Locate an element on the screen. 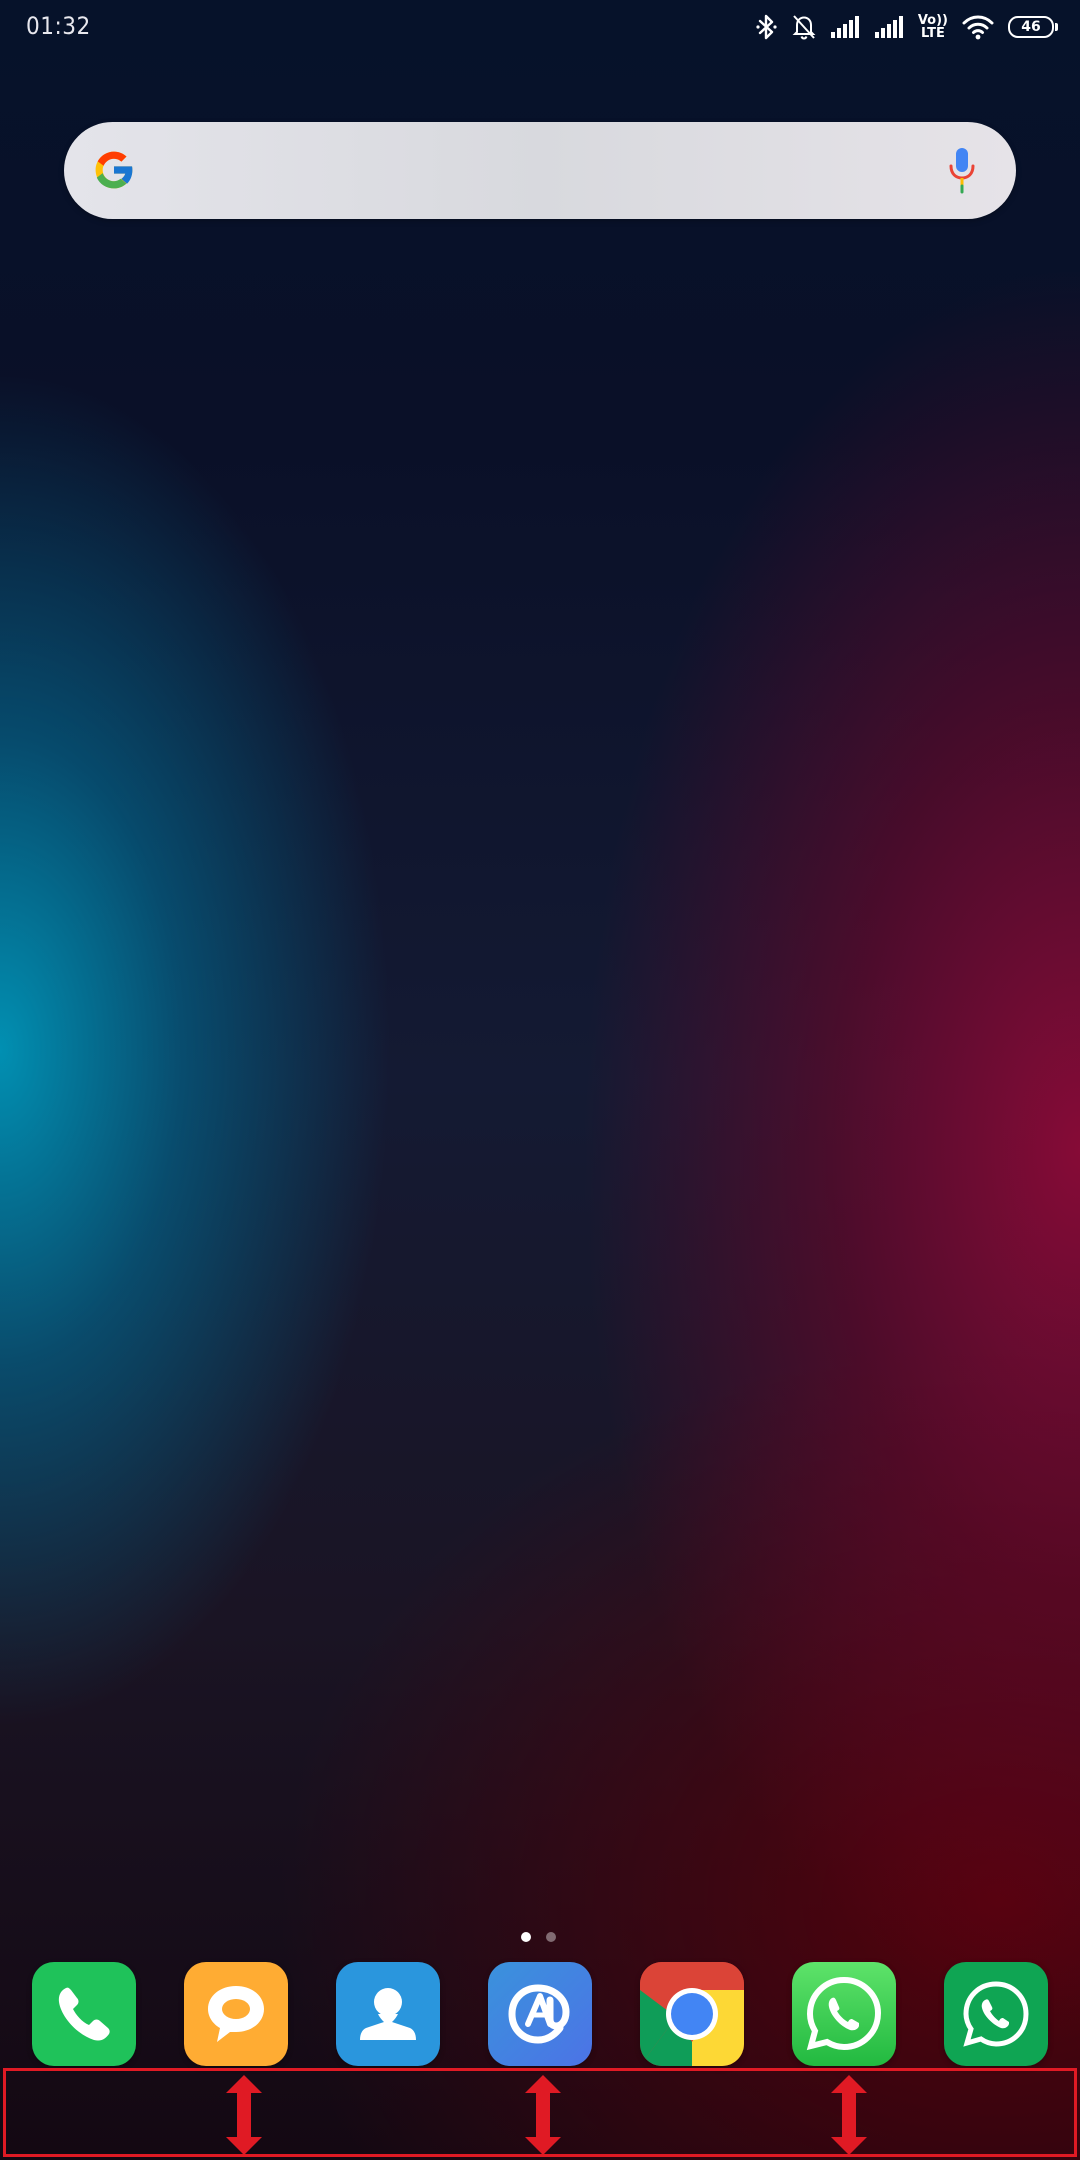 Image resolution: width=1080 pixels, height=2160 pixels. messaging-app is located at coordinates (236, 2014).